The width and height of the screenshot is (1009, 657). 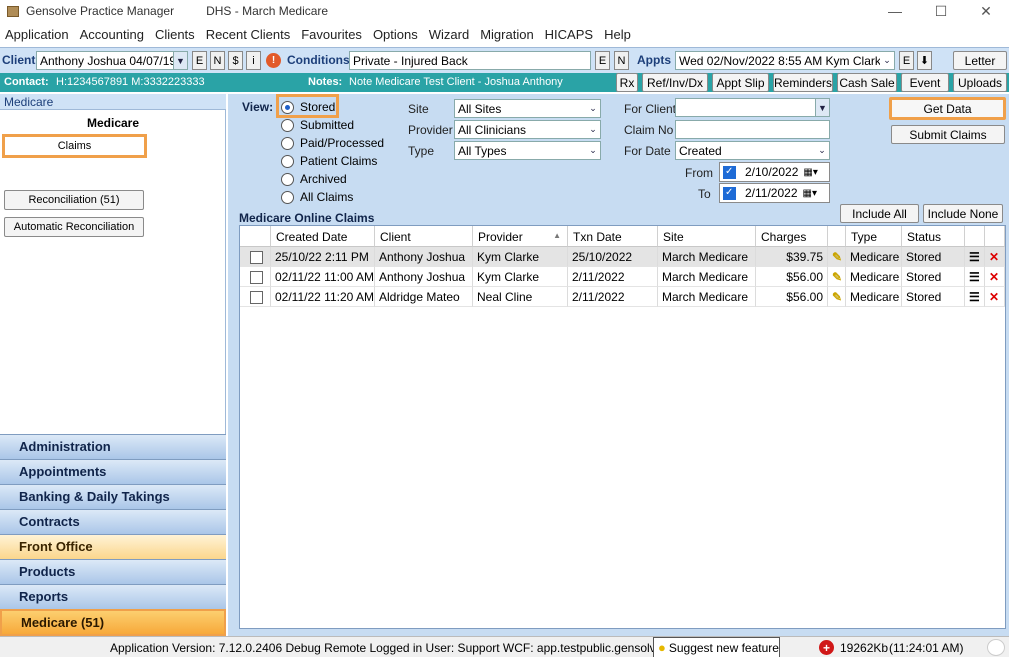 I want to click on include-none-button: Include None, so click(x=963, y=213).